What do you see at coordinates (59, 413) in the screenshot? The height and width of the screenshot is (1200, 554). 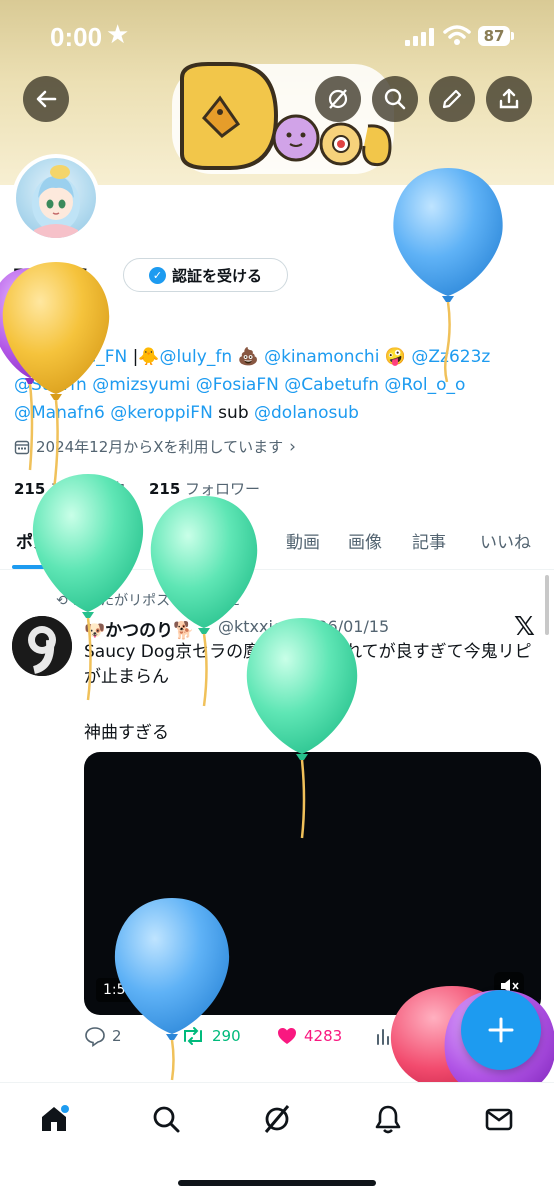 I see `bio-mention-link: @Manafn6` at bounding box center [59, 413].